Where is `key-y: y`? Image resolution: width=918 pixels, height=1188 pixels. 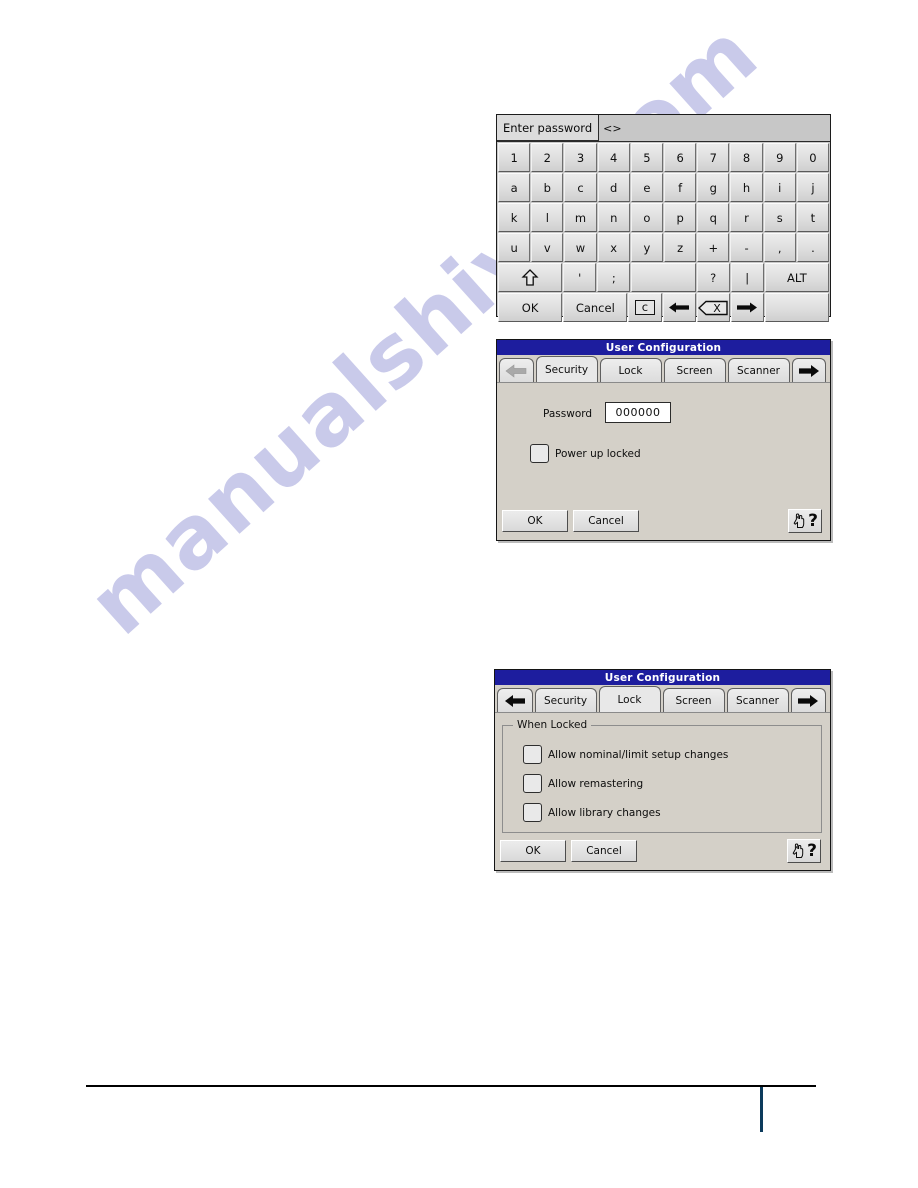 key-y: y is located at coordinates (647, 247).